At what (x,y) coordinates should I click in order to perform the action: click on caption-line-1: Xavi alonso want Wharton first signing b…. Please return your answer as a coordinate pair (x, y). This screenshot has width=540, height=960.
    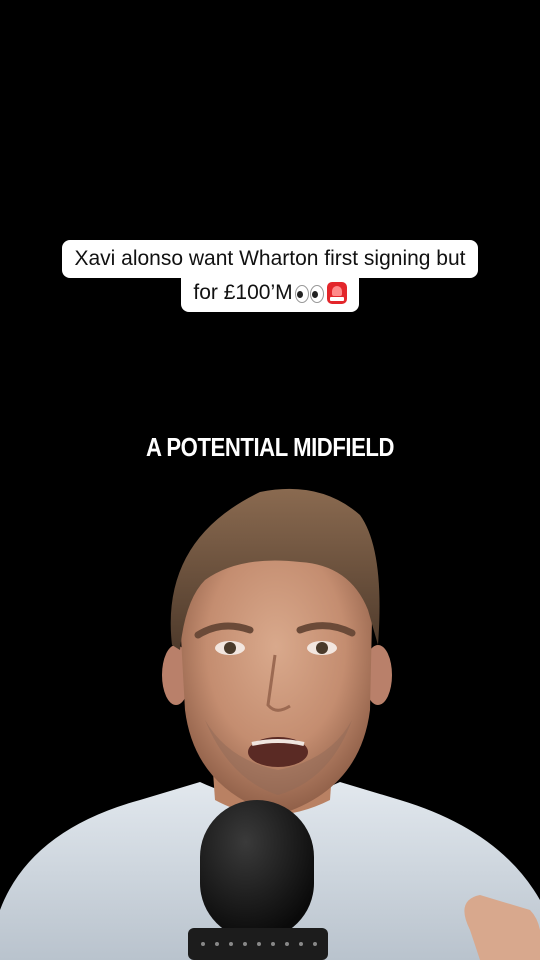
    Looking at the image, I should click on (270, 259).